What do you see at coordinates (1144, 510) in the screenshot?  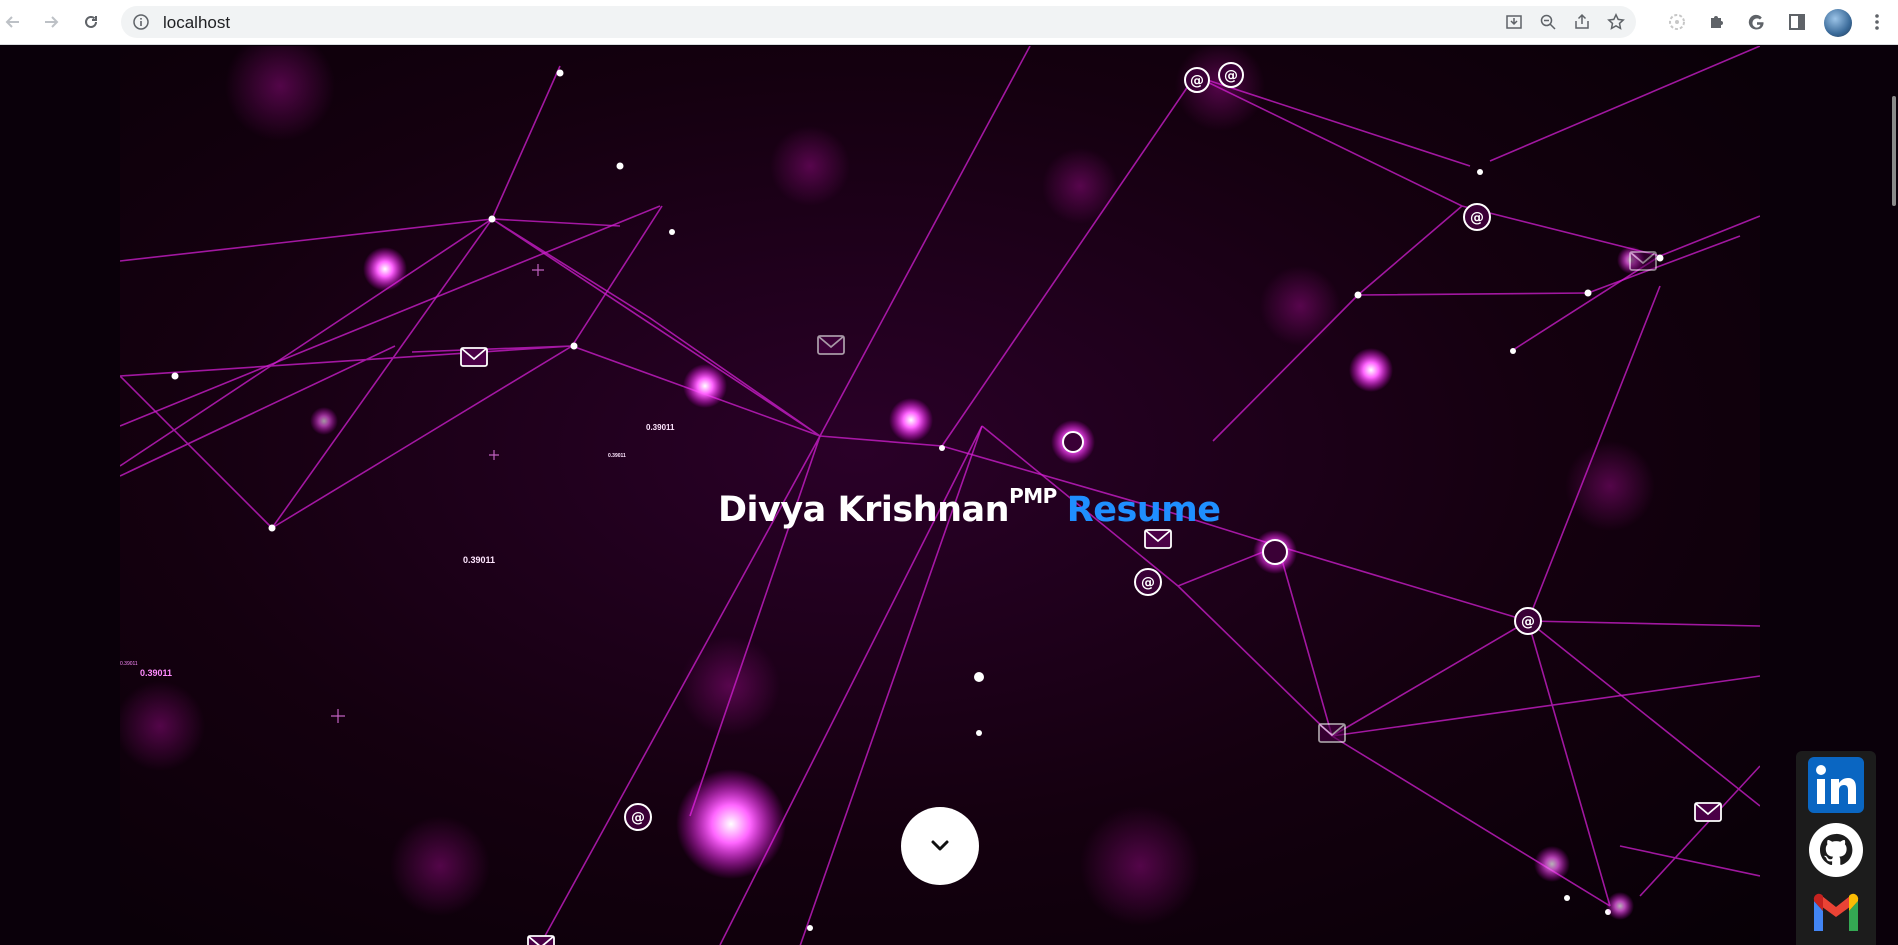 I see `hero-resume-link: Resume` at bounding box center [1144, 510].